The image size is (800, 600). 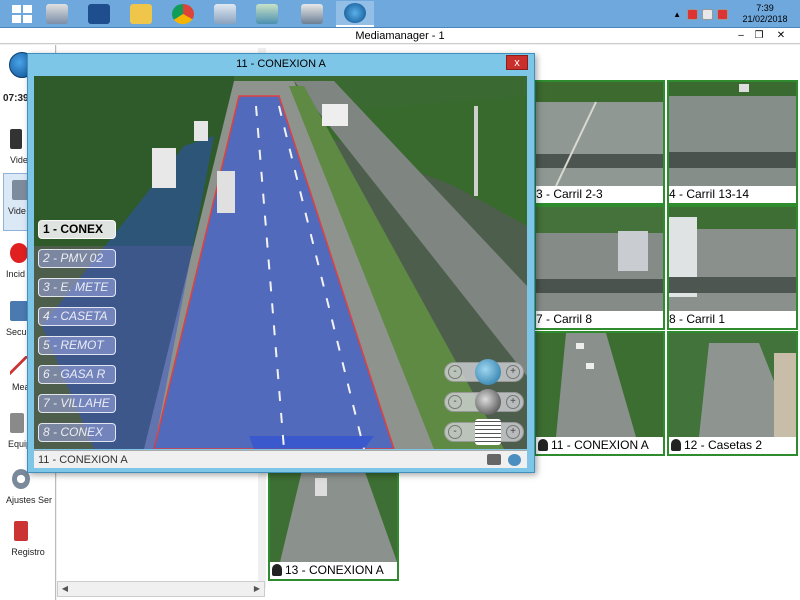 I want to click on remote-desktop-button, so click(x=225, y=14).